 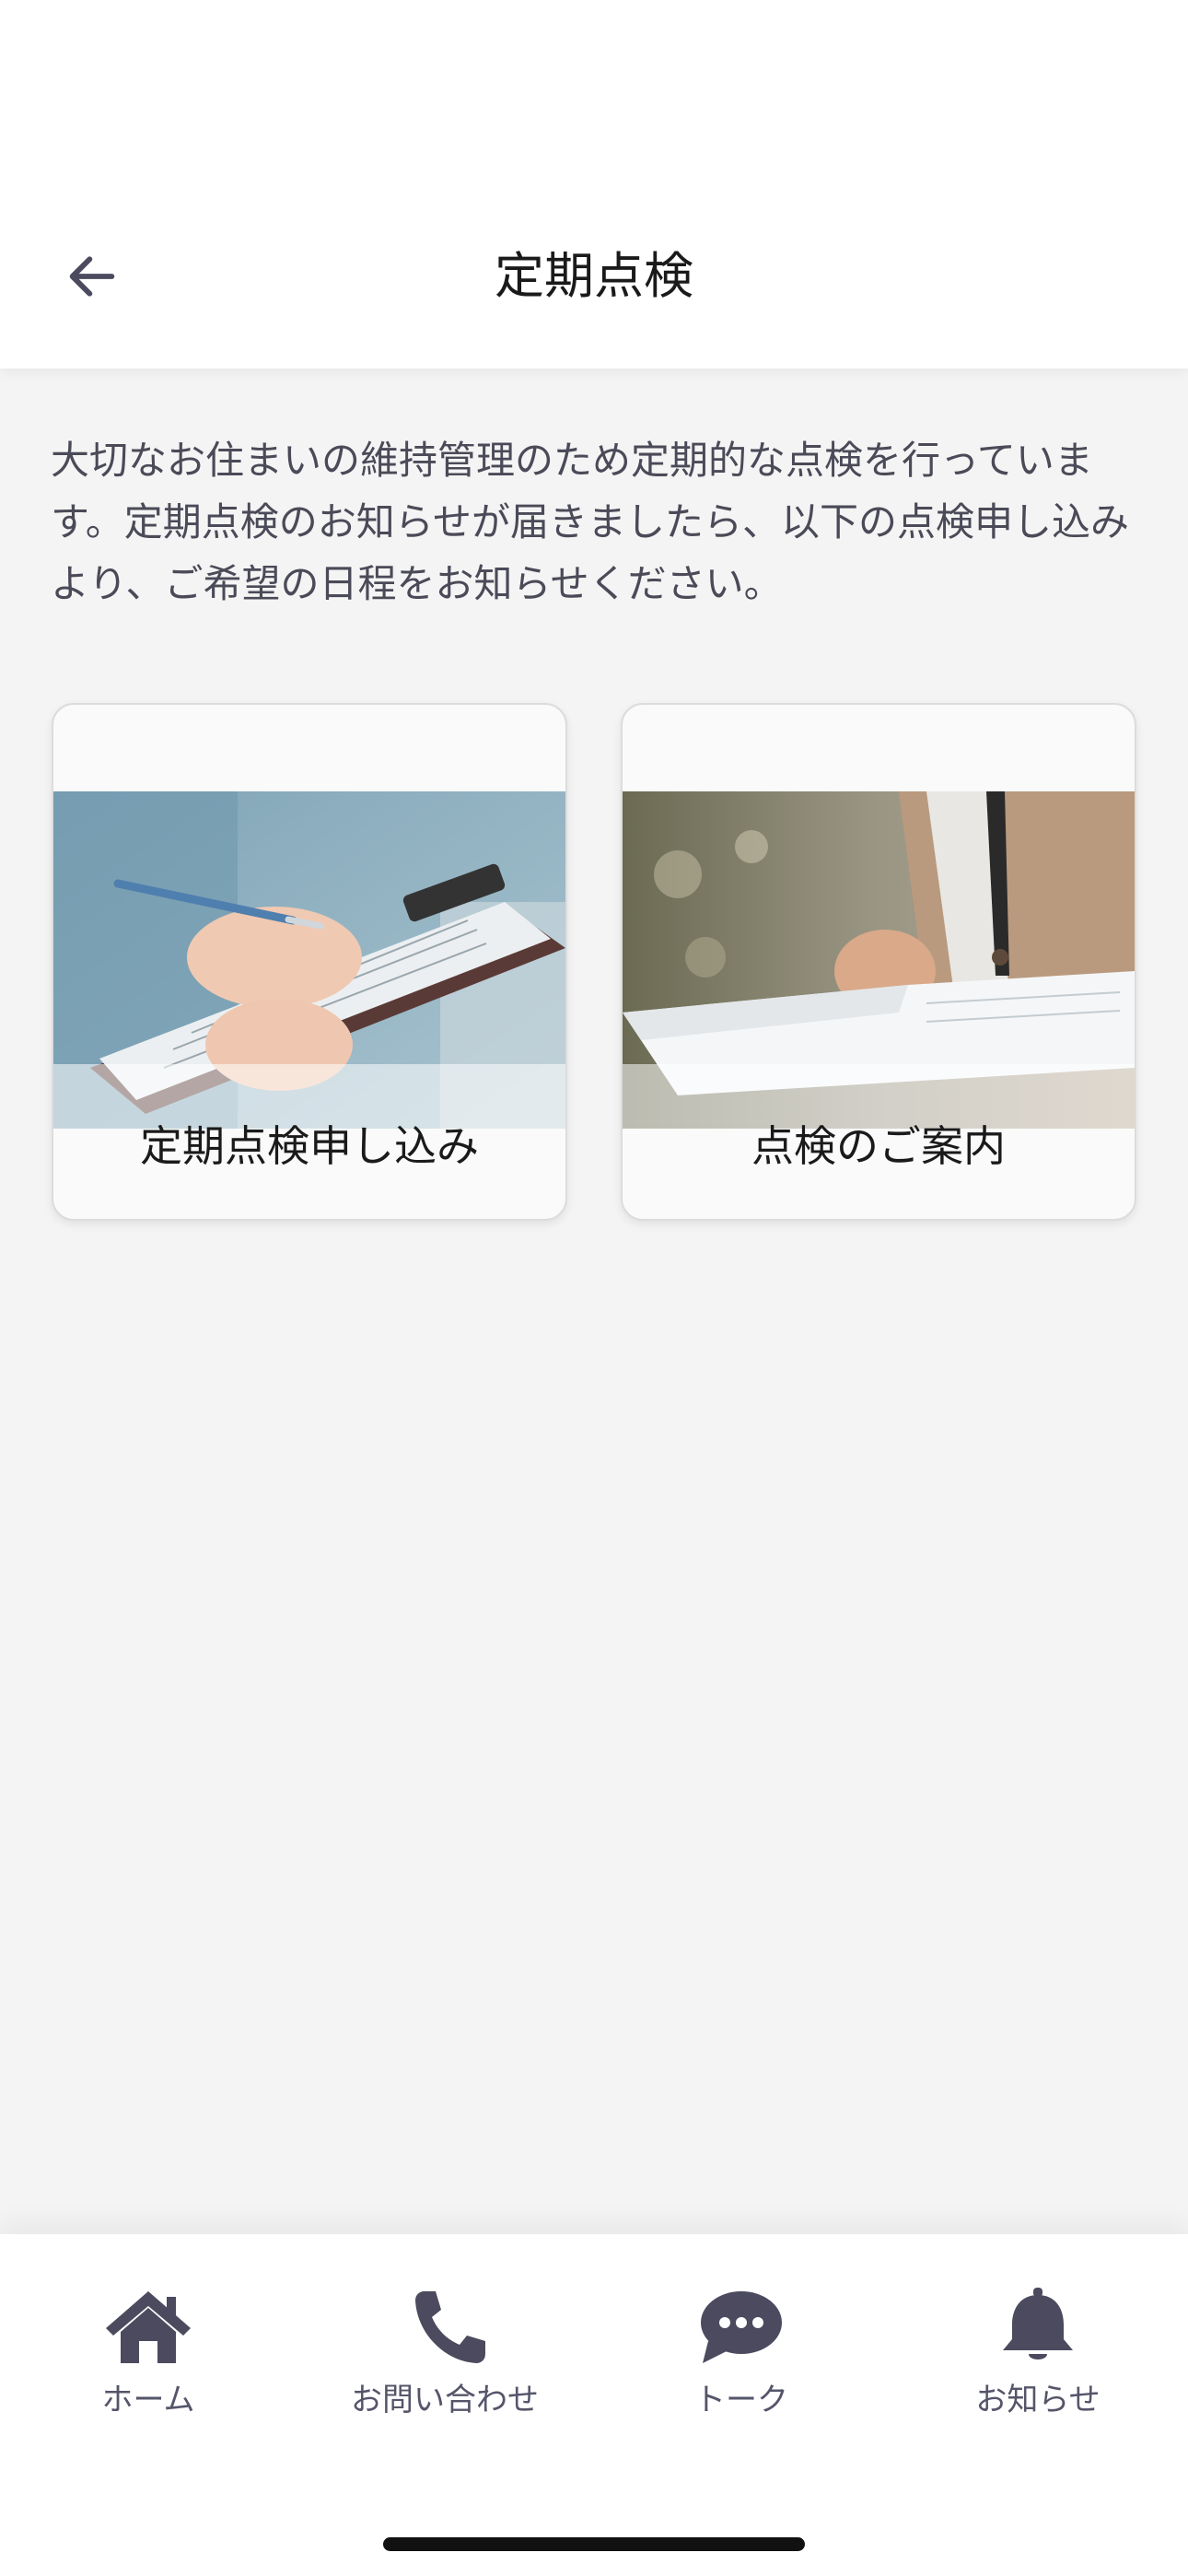 What do you see at coordinates (445, 2400) in the screenshot?
I see `tab-label: お問い合わせ` at bounding box center [445, 2400].